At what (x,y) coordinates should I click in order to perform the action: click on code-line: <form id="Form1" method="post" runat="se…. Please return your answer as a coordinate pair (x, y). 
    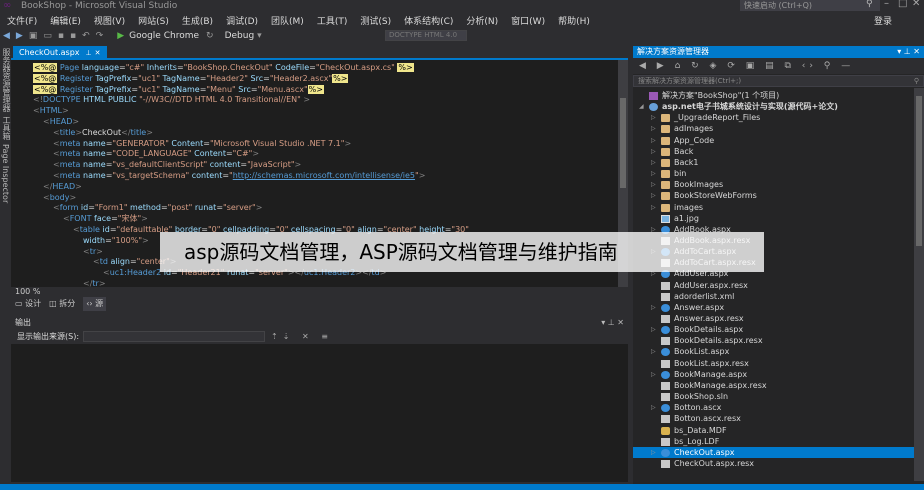
    Looking at the image, I should click on (157, 207).